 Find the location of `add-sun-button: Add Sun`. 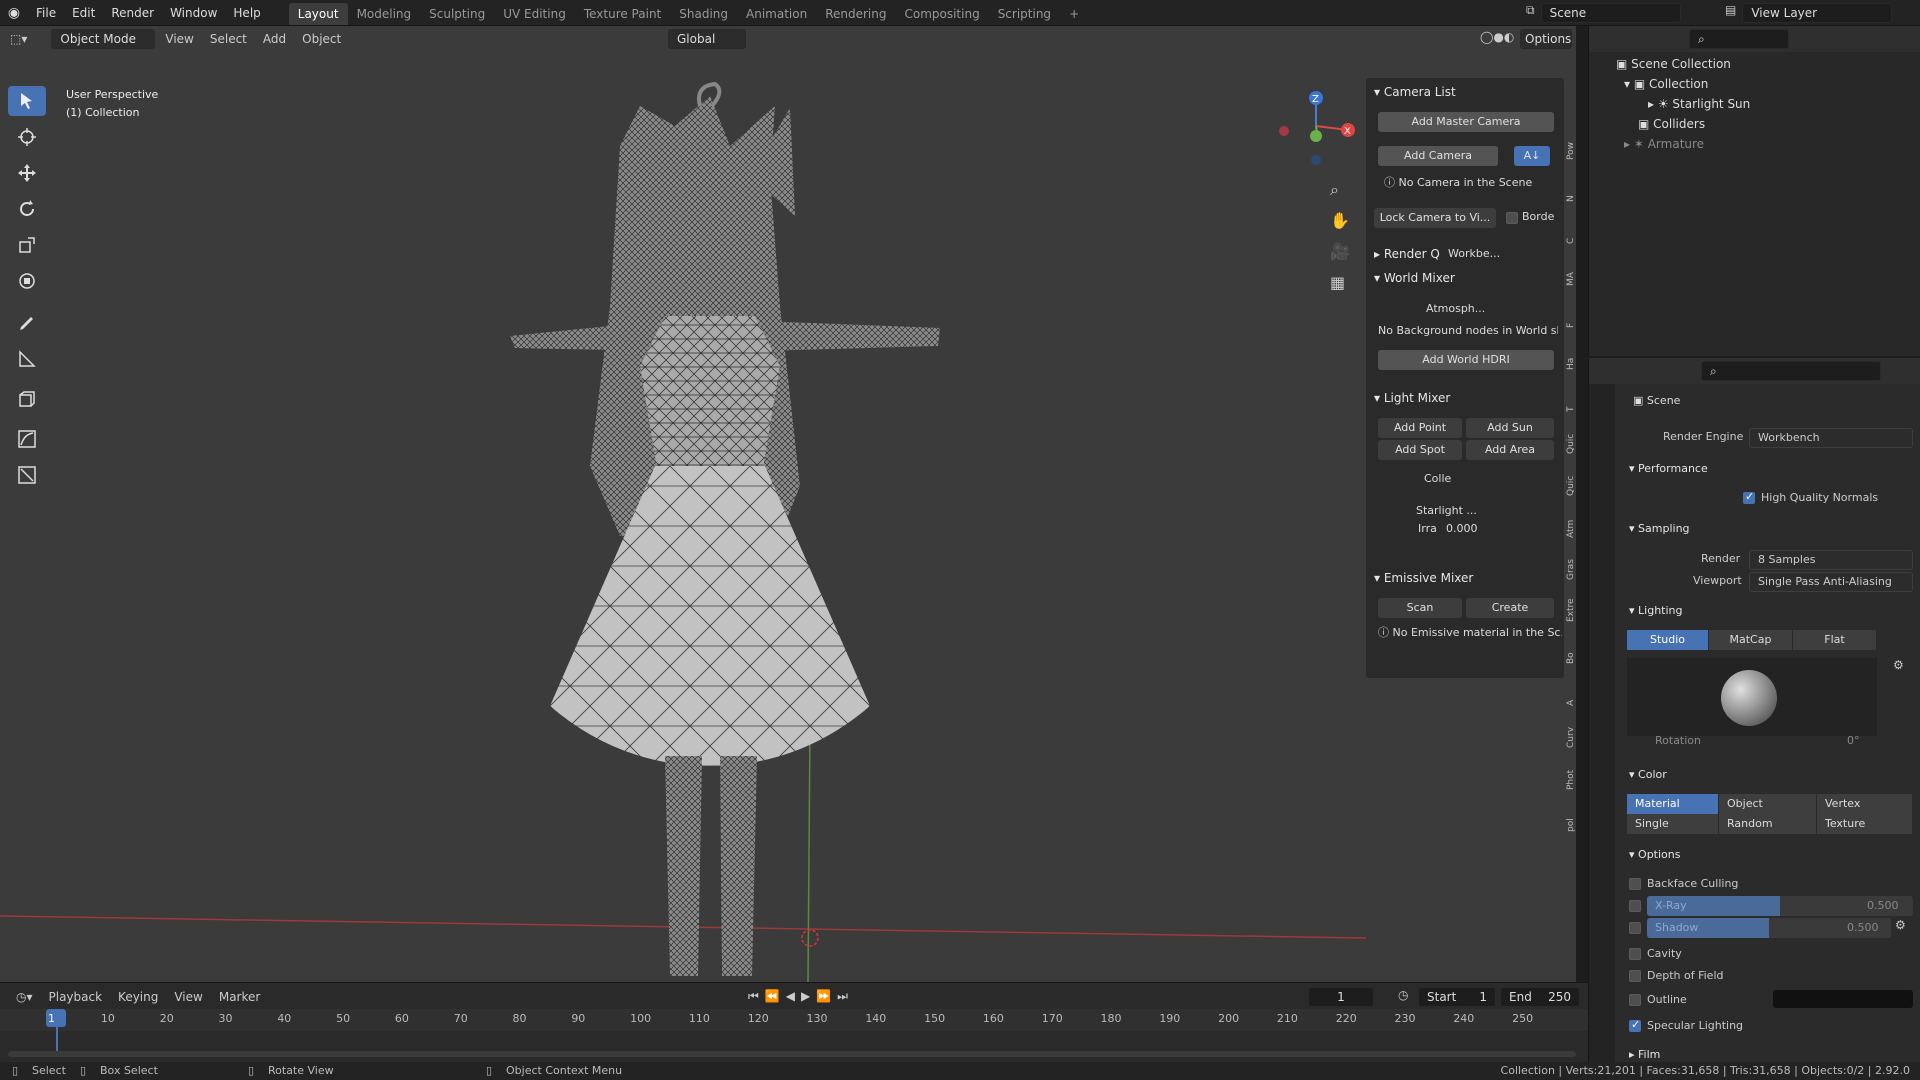

add-sun-button: Add Sun is located at coordinates (1510, 428).